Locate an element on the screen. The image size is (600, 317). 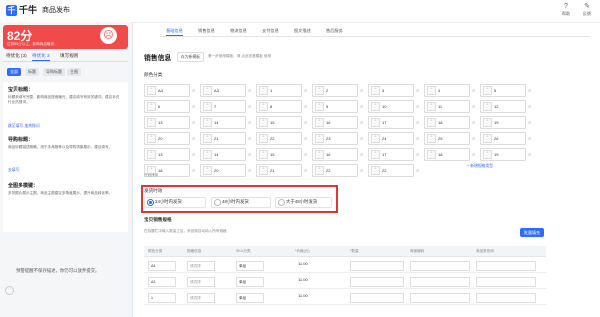
color-input: +18 ⊖ is located at coordinates (449, 154).